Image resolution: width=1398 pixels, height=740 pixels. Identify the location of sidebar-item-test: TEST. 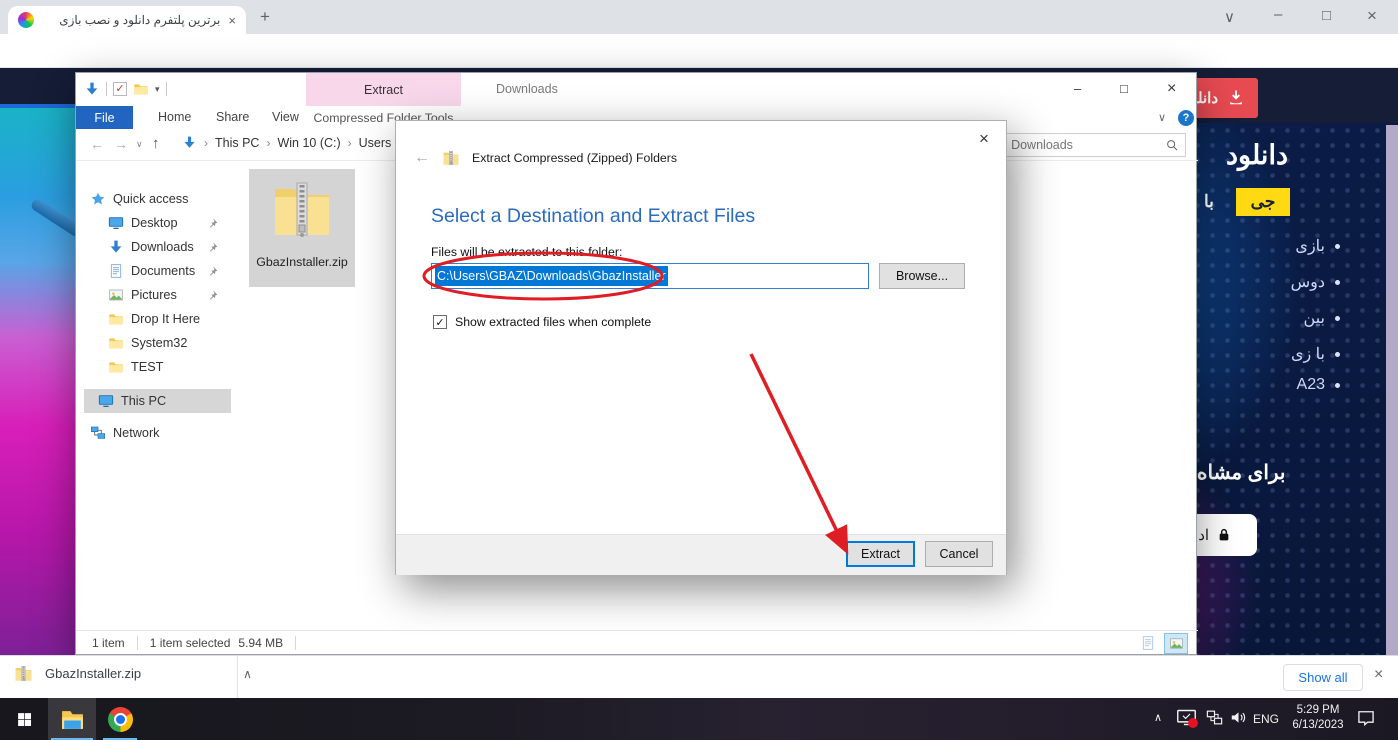
(153, 367).